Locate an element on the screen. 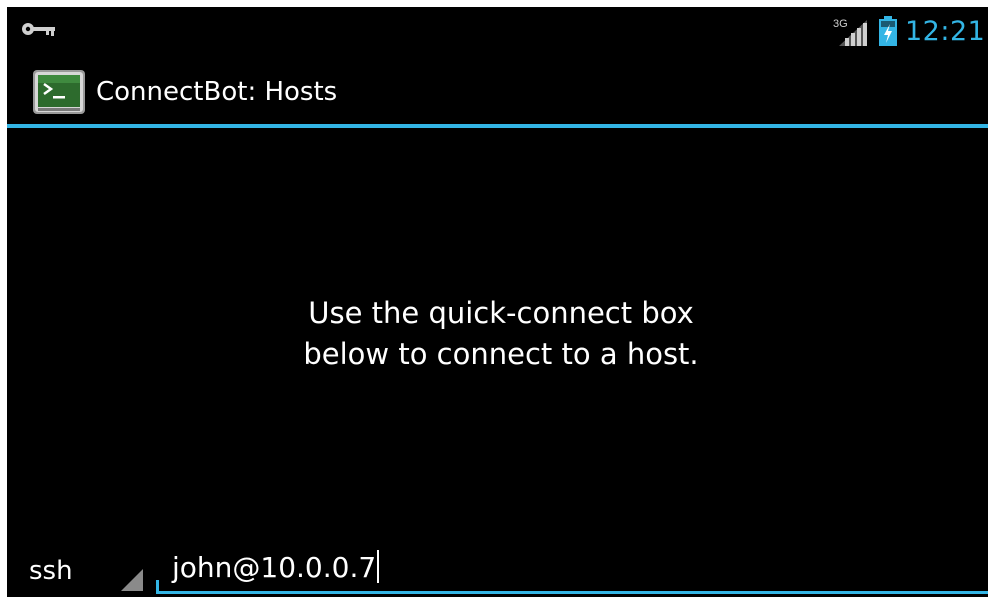  battery-charging-icon is located at coordinates (888, 31).